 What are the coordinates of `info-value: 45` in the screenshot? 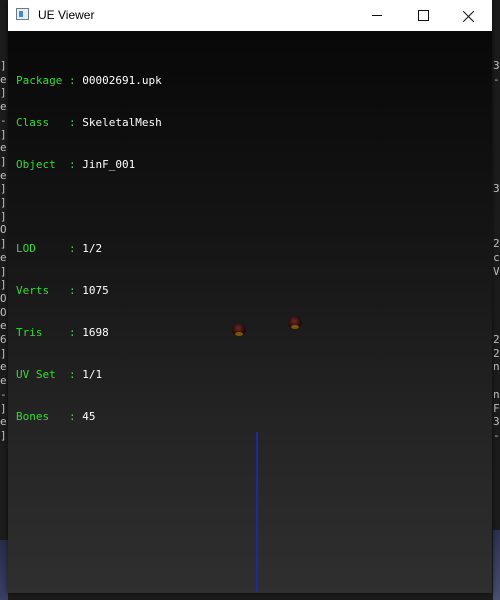 It's located at (89, 416).